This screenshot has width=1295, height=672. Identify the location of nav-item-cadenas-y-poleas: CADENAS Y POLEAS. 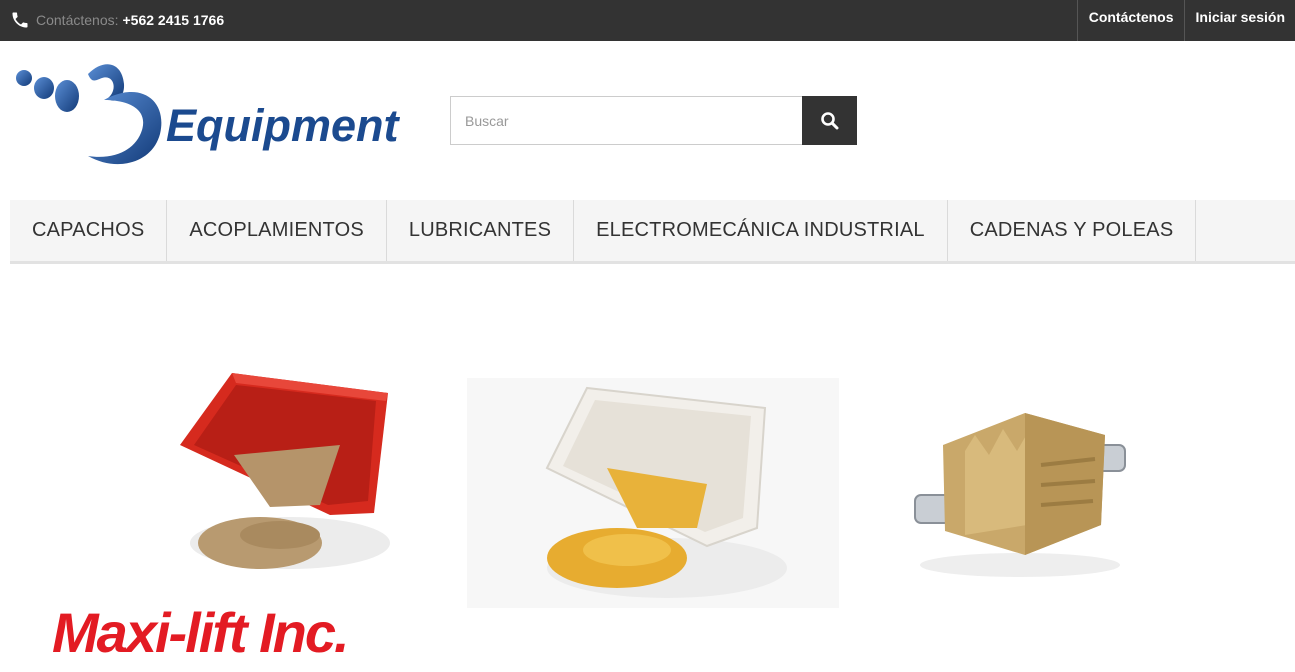
(1072, 230).